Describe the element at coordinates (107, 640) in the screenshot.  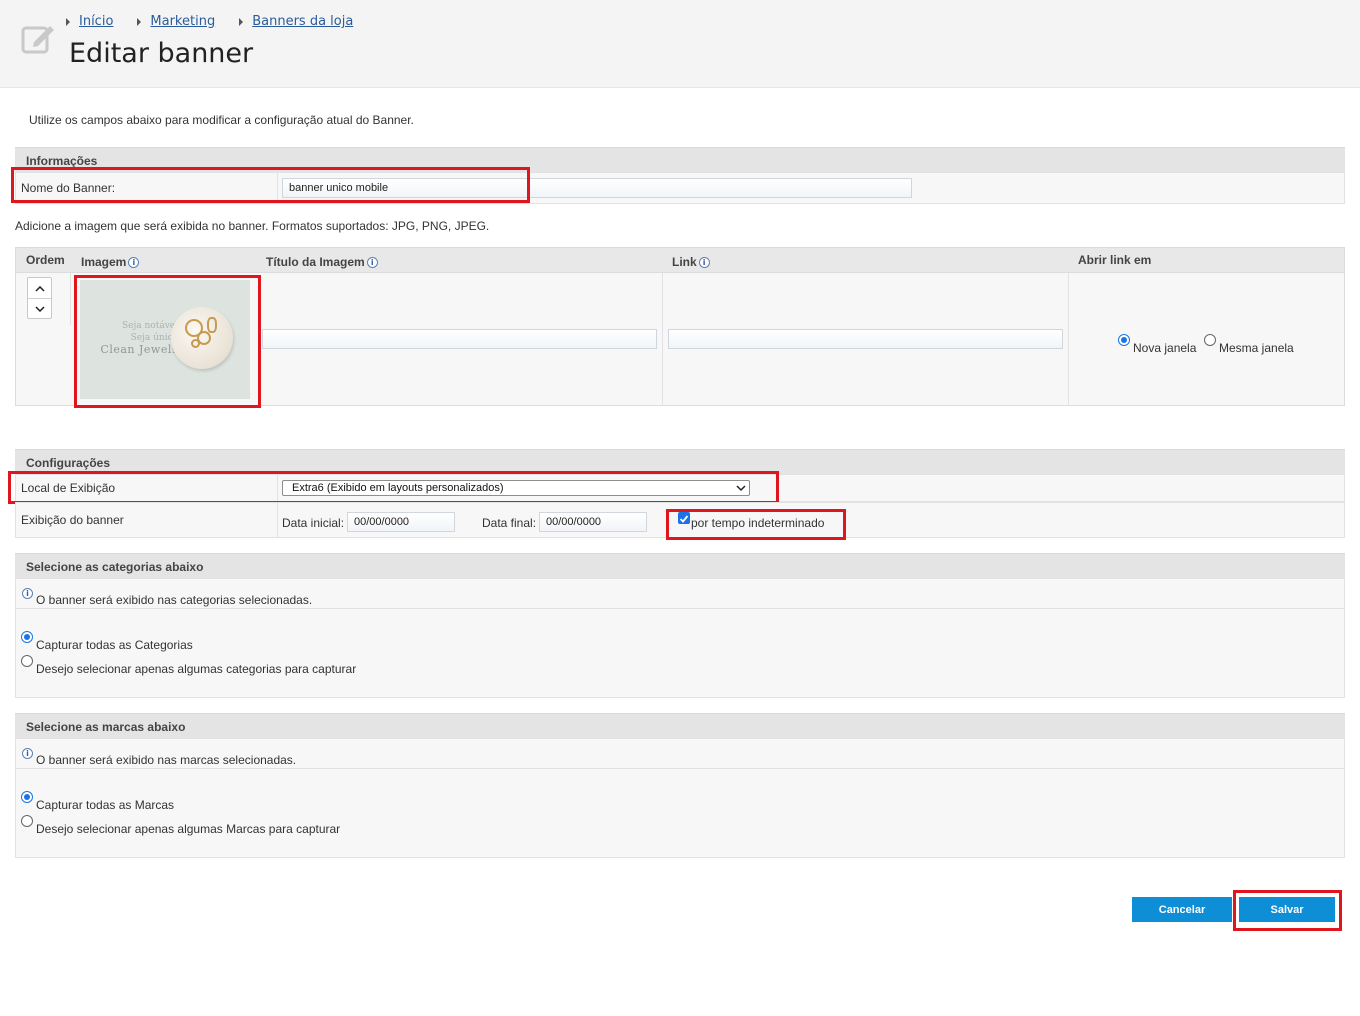
I see `categorias-all-option: Capturar todas as Categorias` at that location.